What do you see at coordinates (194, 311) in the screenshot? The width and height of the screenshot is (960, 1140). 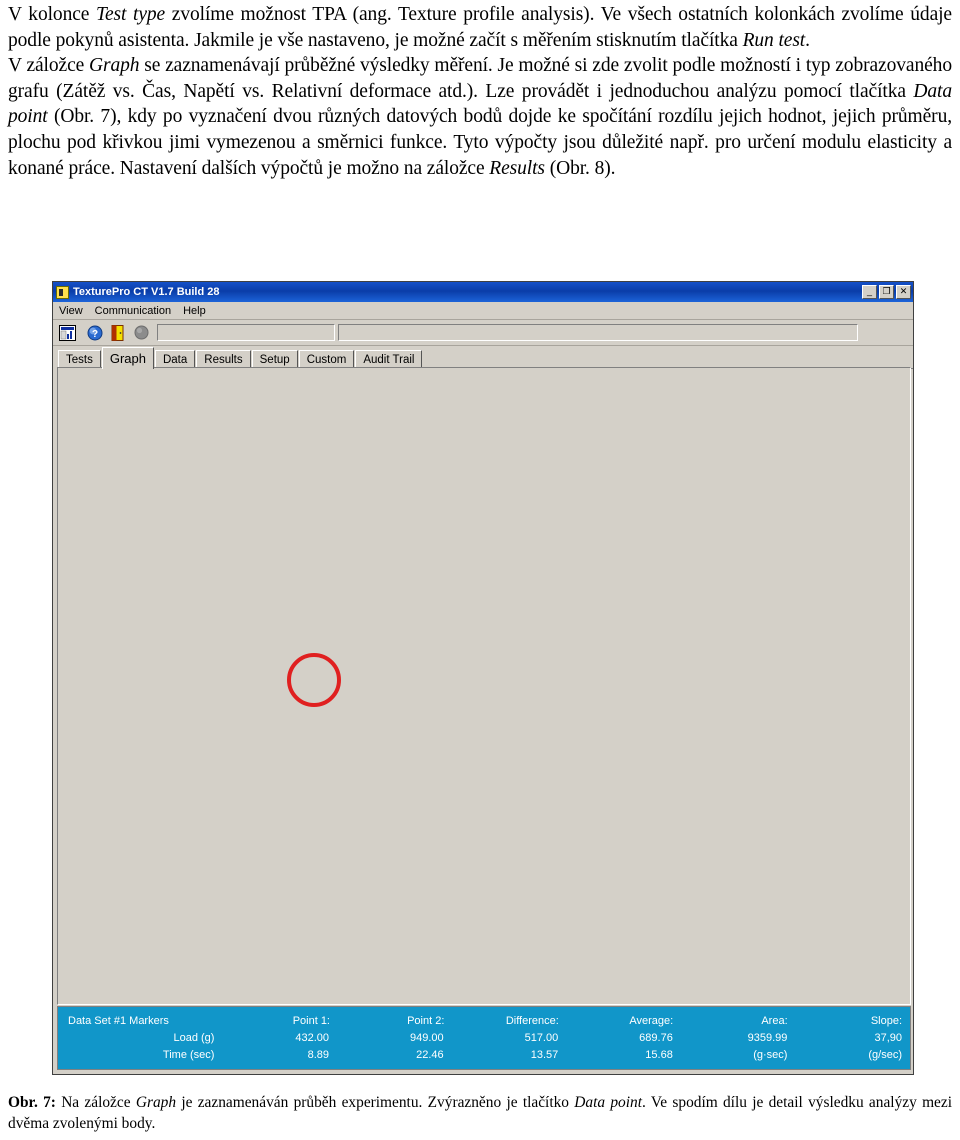 I see `menu-item-help: Help` at bounding box center [194, 311].